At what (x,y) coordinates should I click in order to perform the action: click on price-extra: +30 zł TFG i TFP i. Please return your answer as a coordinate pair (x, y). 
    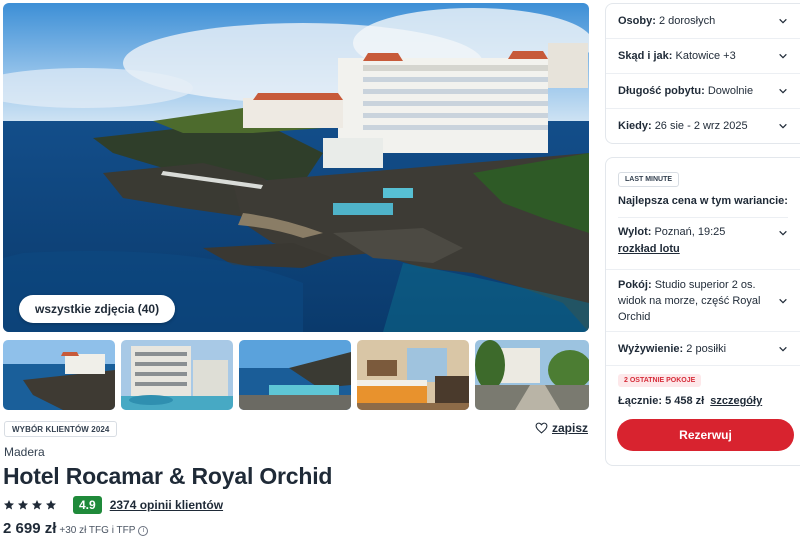
    Looking at the image, I should click on (104, 530).